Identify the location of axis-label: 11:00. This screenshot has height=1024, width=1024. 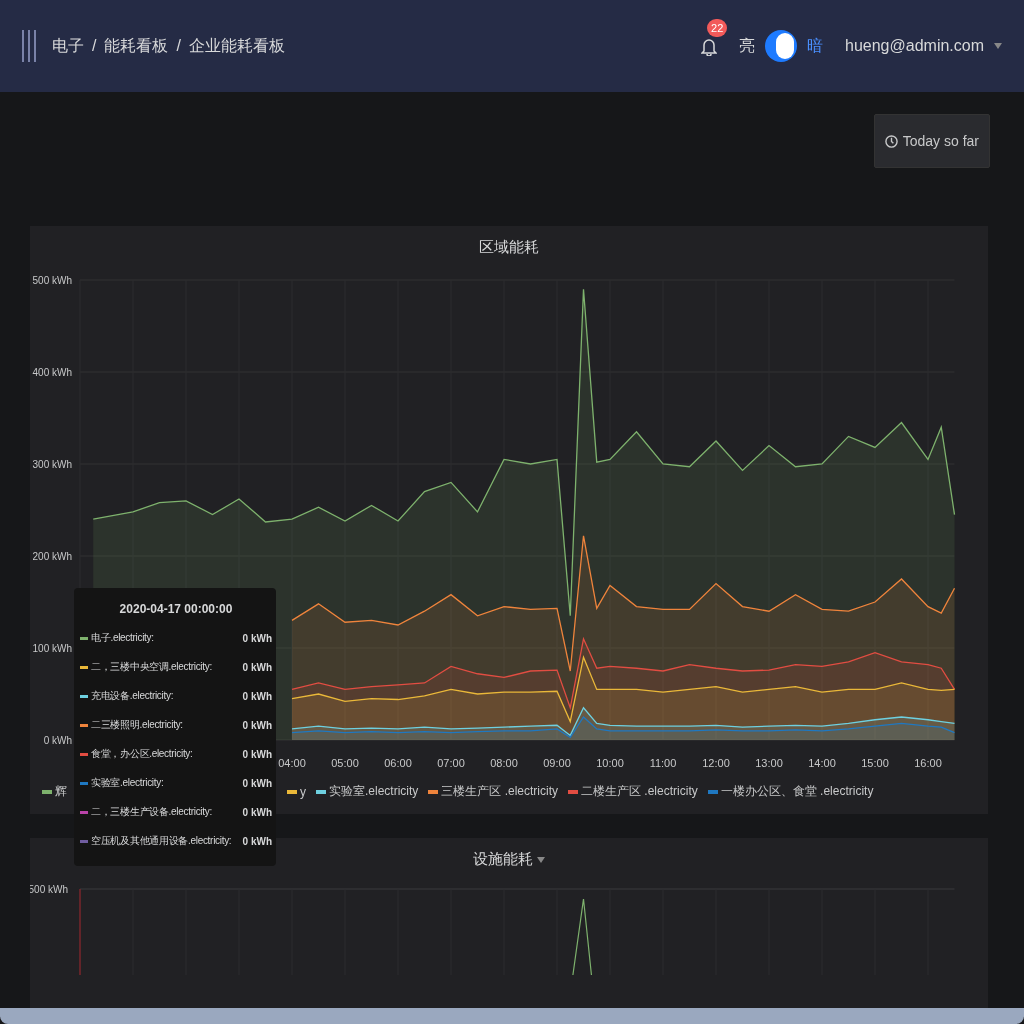
(663, 763).